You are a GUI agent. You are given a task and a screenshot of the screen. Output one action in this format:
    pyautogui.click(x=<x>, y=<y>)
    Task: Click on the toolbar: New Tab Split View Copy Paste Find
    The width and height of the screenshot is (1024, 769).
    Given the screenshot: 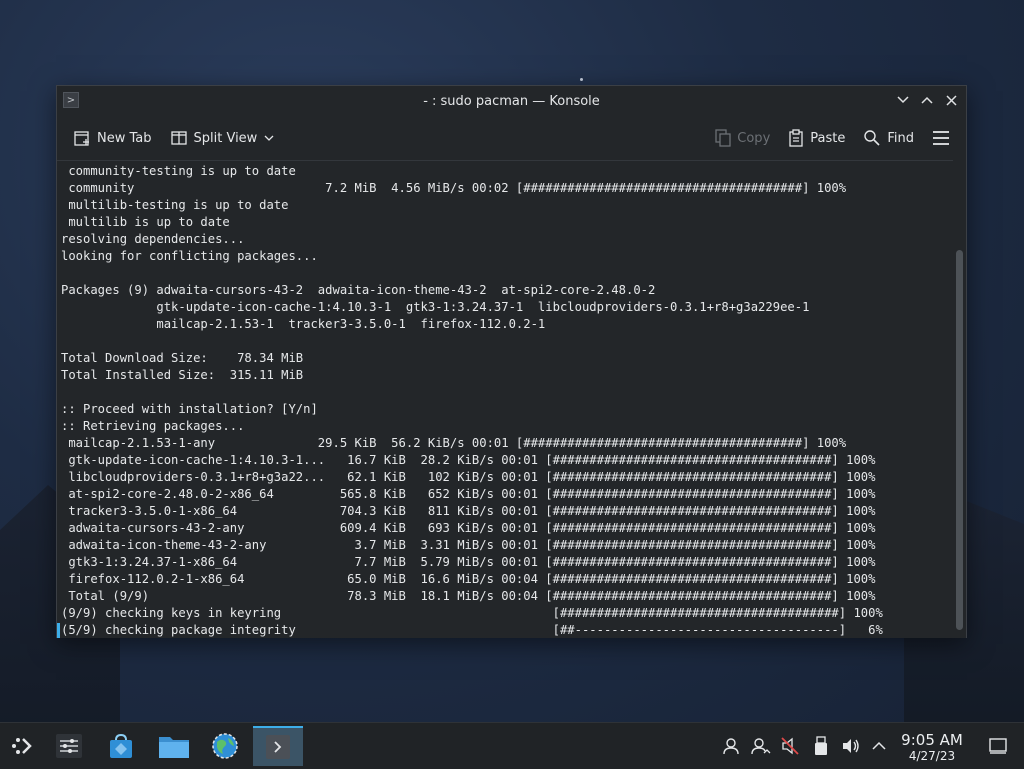 What is the action you would take?
    pyautogui.click(x=511, y=138)
    